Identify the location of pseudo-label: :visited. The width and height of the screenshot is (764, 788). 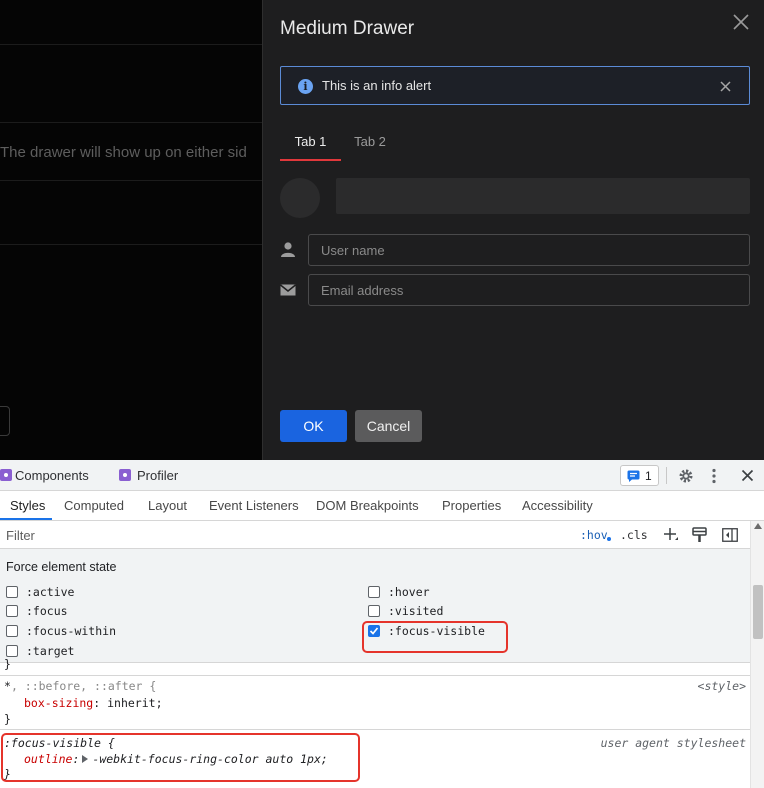
(416, 611).